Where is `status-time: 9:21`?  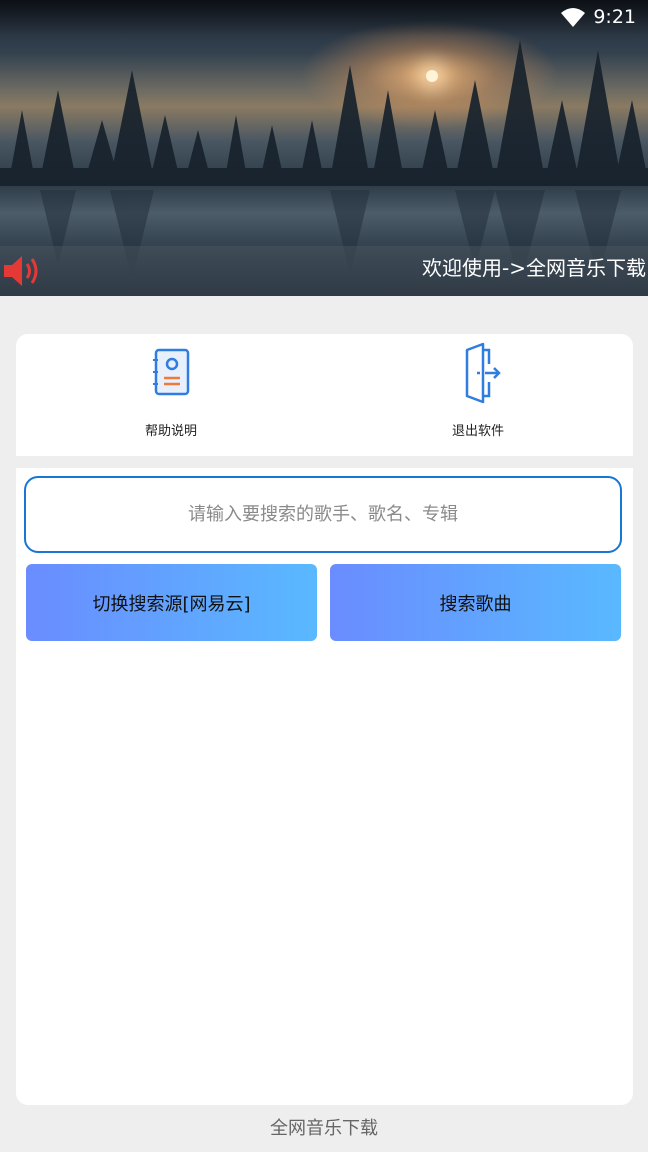 status-time: 9:21 is located at coordinates (614, 17).